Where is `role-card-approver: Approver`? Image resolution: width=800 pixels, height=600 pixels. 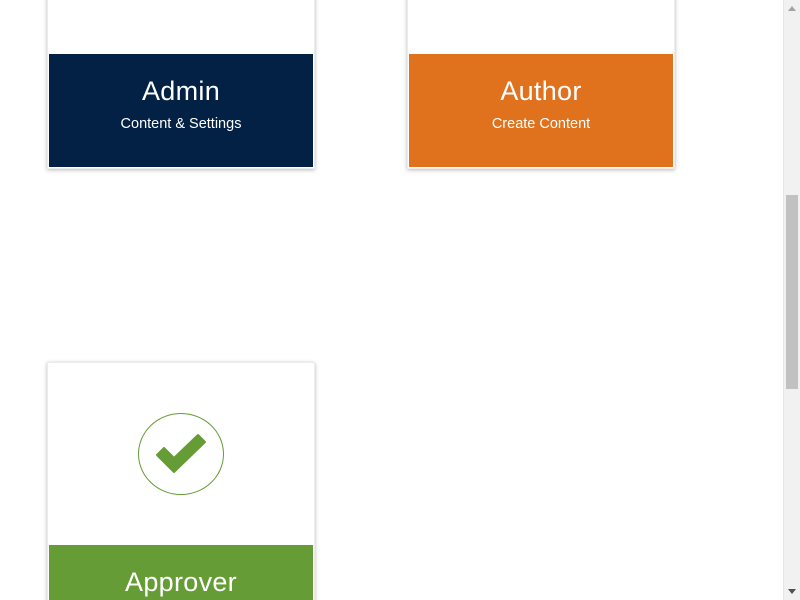
role-card-approver: Approver is located at coordinates (181, 481).